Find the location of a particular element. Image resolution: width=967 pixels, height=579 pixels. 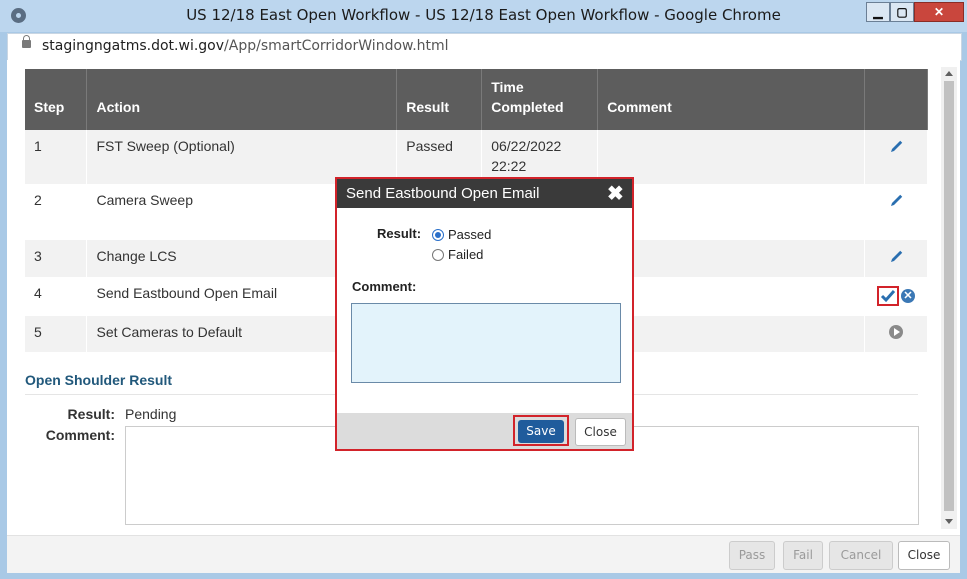

header-comment: Comment is located at coordinates (731, 99).